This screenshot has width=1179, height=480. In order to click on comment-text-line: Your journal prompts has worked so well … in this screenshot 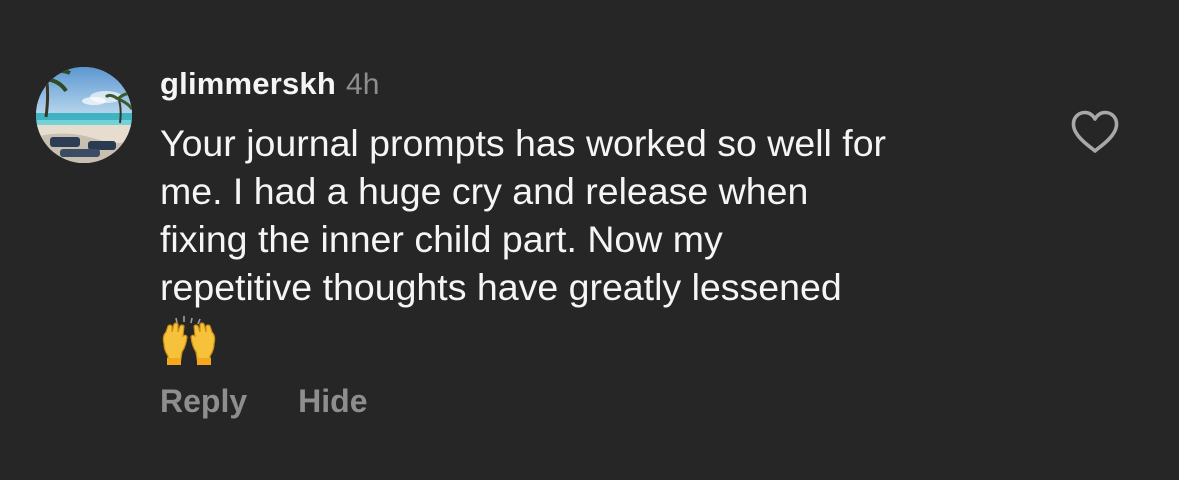, I will do `click(523, 143)`.